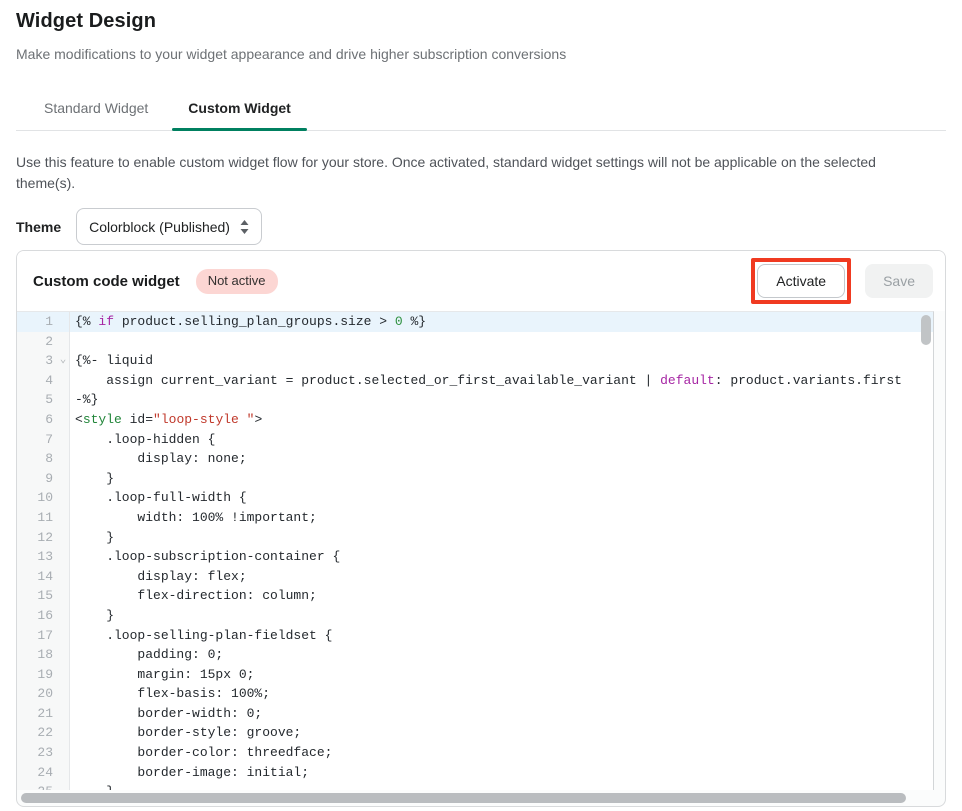 This screenshot has width=962, height=811. What do you see at coordinates (475, 576) in the screenshot?
I see `code-line: 14 display: flex;` at bounding box center [475, 576].